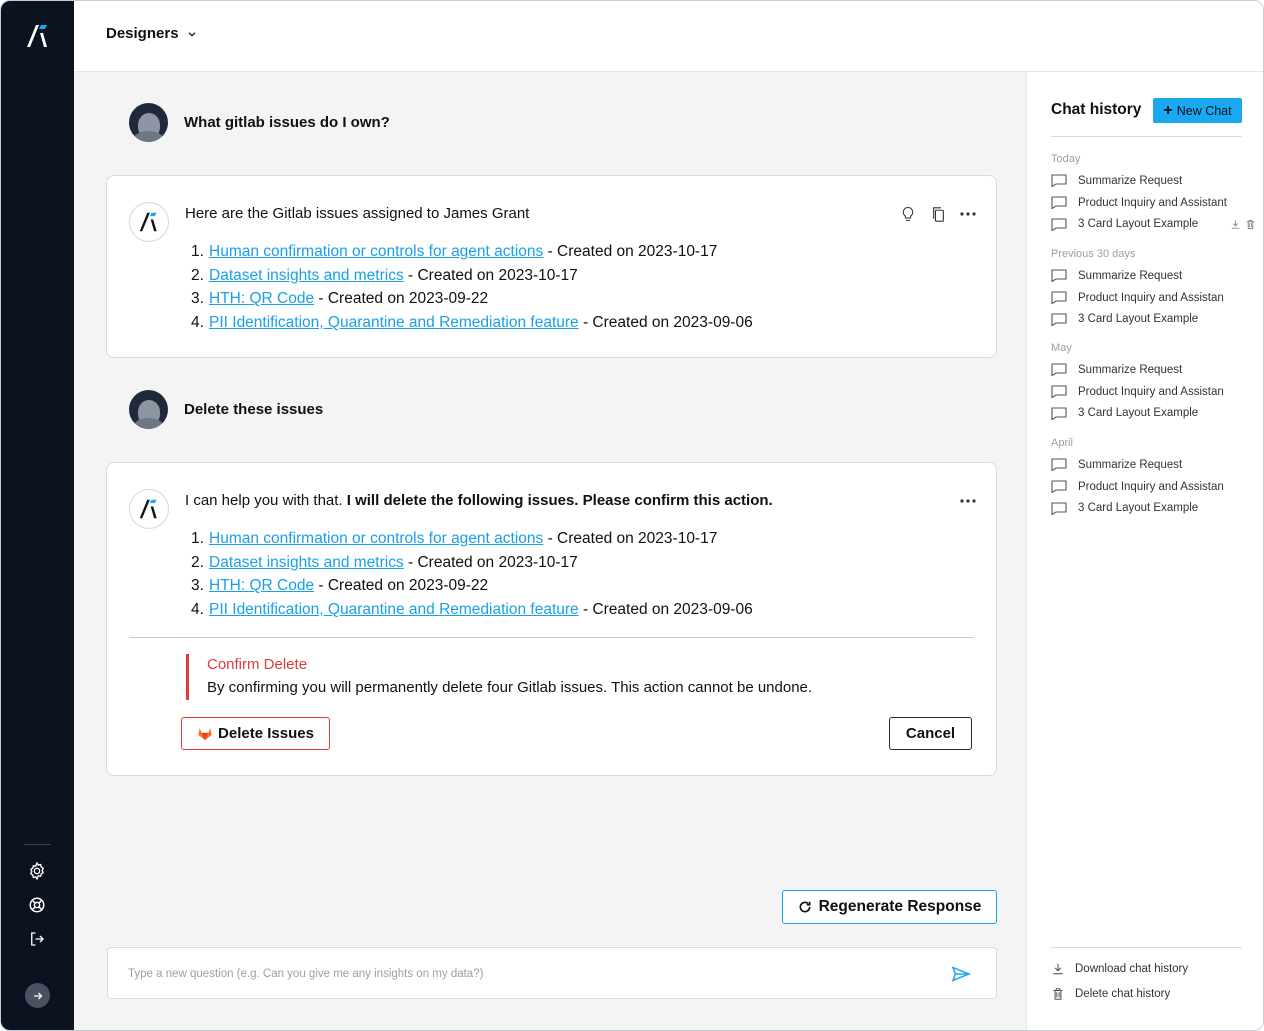  Describe the element at coordinates (37, 905) in the screenshot. I see `lifebuoy-icon` at that location.